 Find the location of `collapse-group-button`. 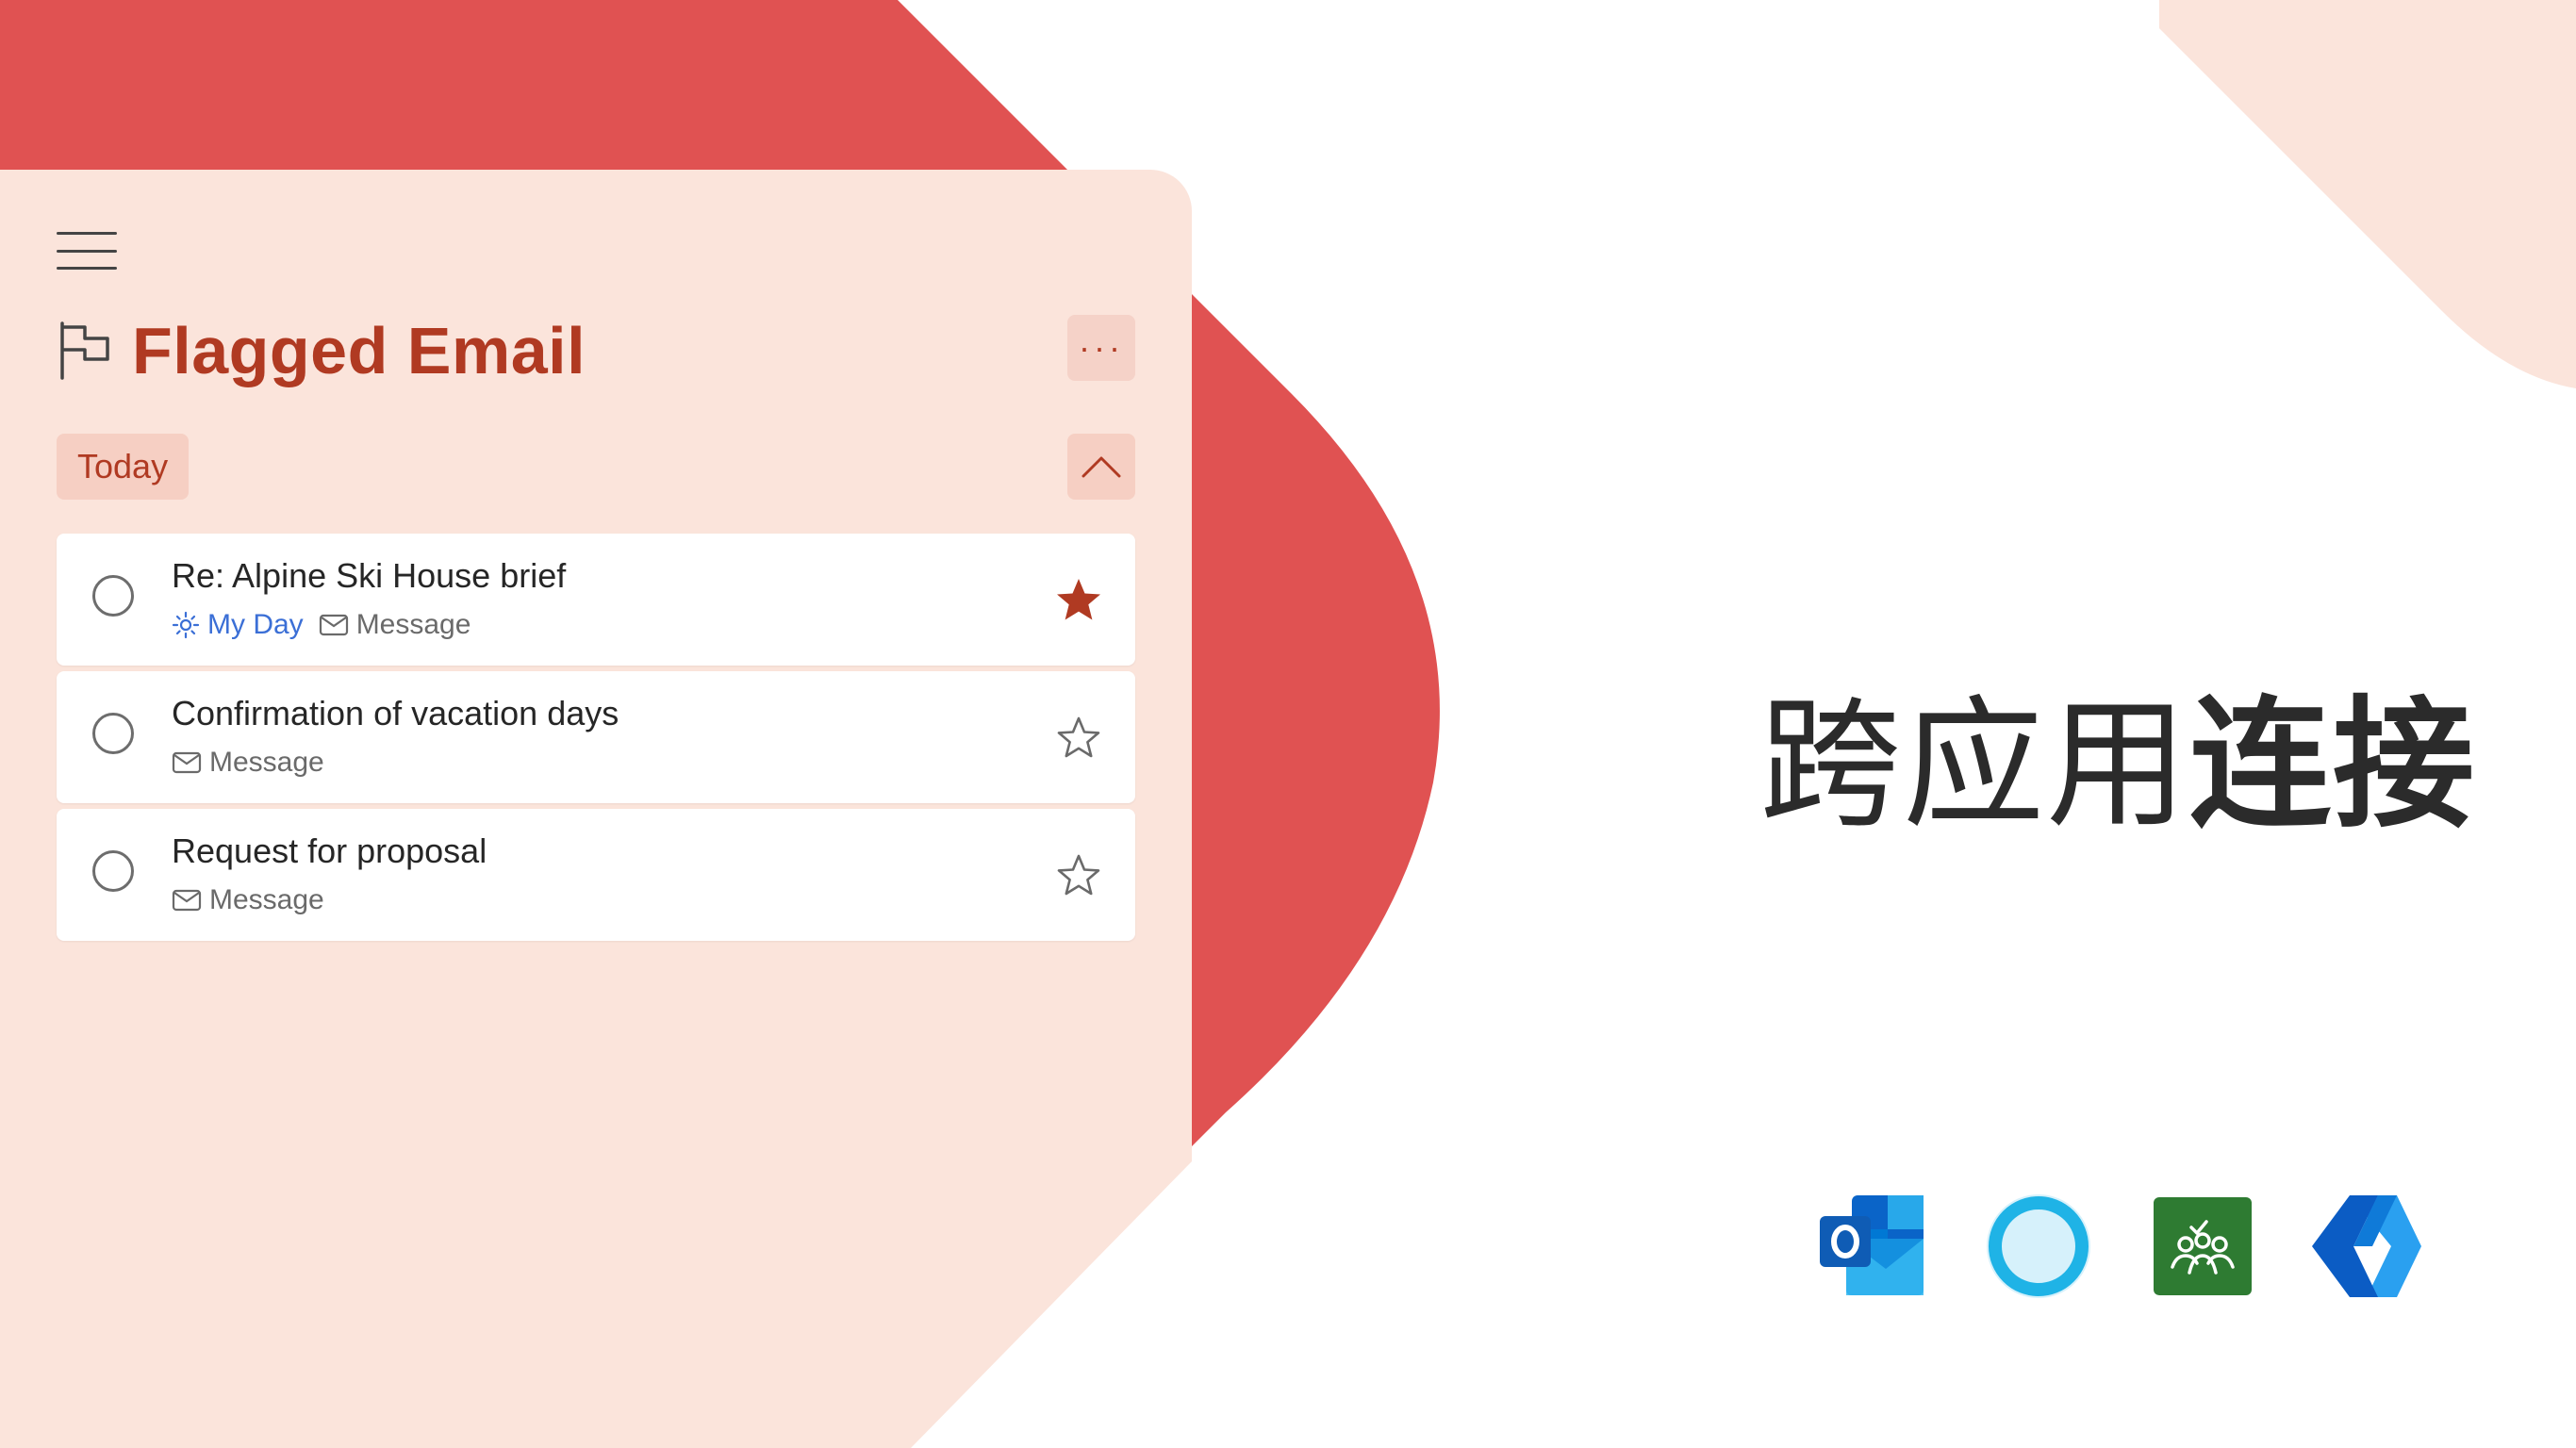

collapse-group-button is located at coordinates (1101, 467).